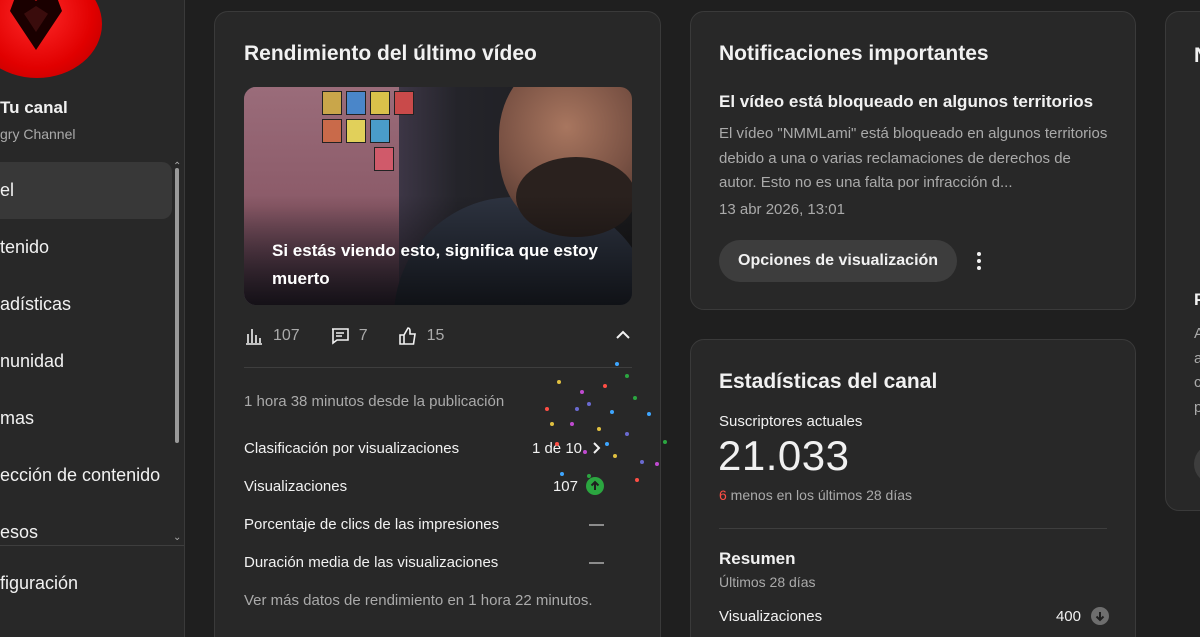 The width and height of the screenshot is (1200, 637). I want to click on chevron-right-icon, so click(597, 448).